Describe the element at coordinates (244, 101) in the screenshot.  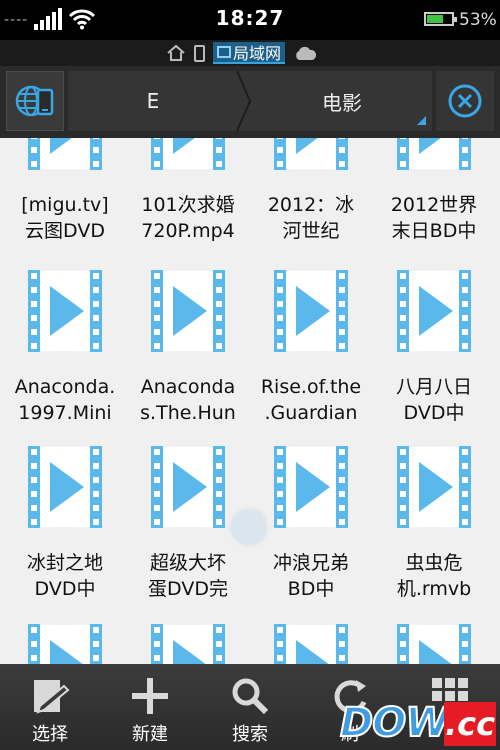
I see `breadcrumb-separator` at that location.